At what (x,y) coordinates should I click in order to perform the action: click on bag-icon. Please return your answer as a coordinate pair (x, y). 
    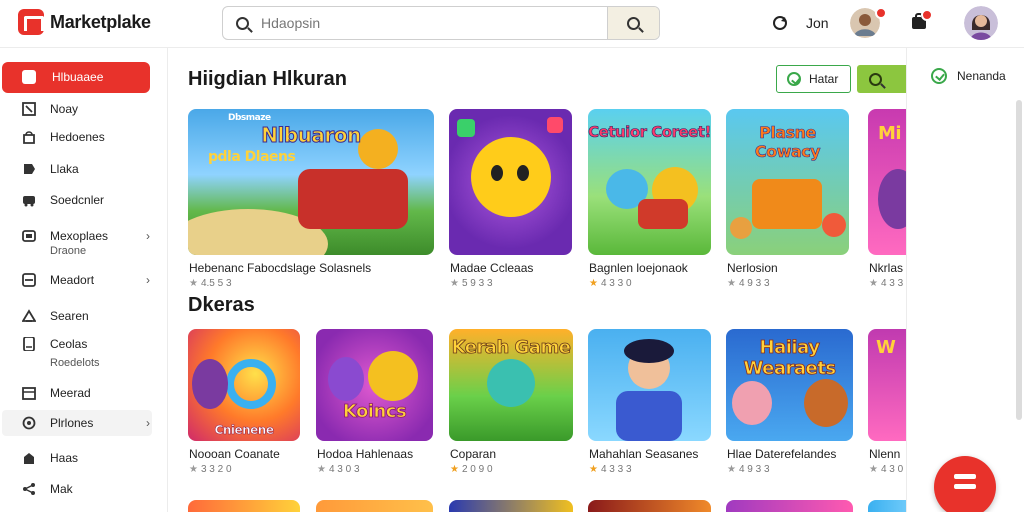
    Looking at the image, I should click on (29, 137).